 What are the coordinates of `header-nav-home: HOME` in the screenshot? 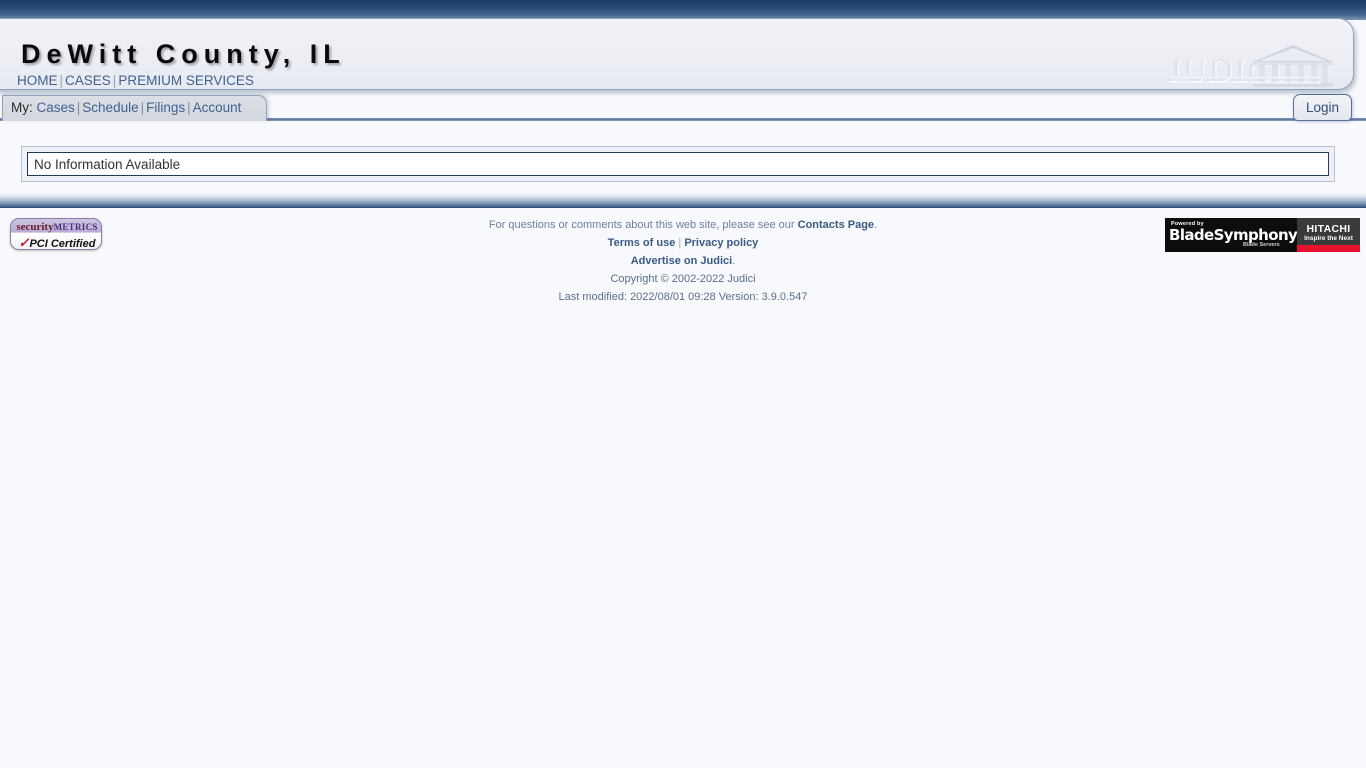 It's located at (37, 80).